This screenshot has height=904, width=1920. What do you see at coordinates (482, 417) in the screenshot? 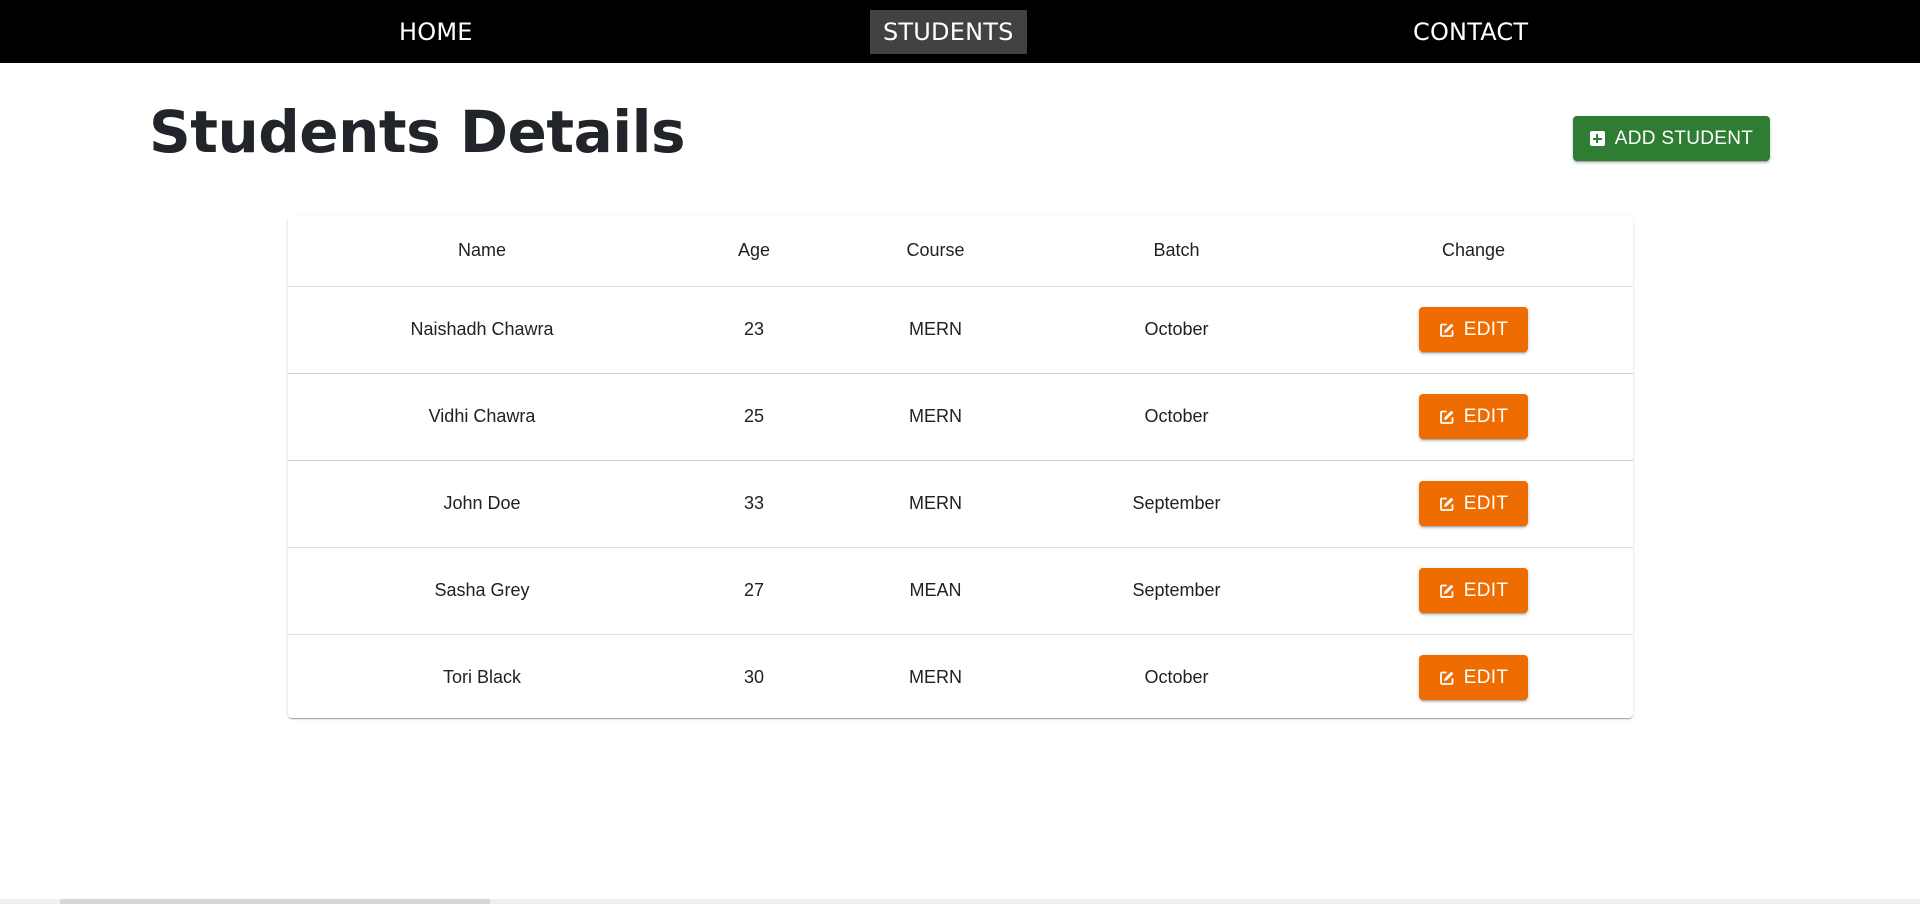
I see `cell-name: Vidhi Chawra` at bounding box center [482, 417].